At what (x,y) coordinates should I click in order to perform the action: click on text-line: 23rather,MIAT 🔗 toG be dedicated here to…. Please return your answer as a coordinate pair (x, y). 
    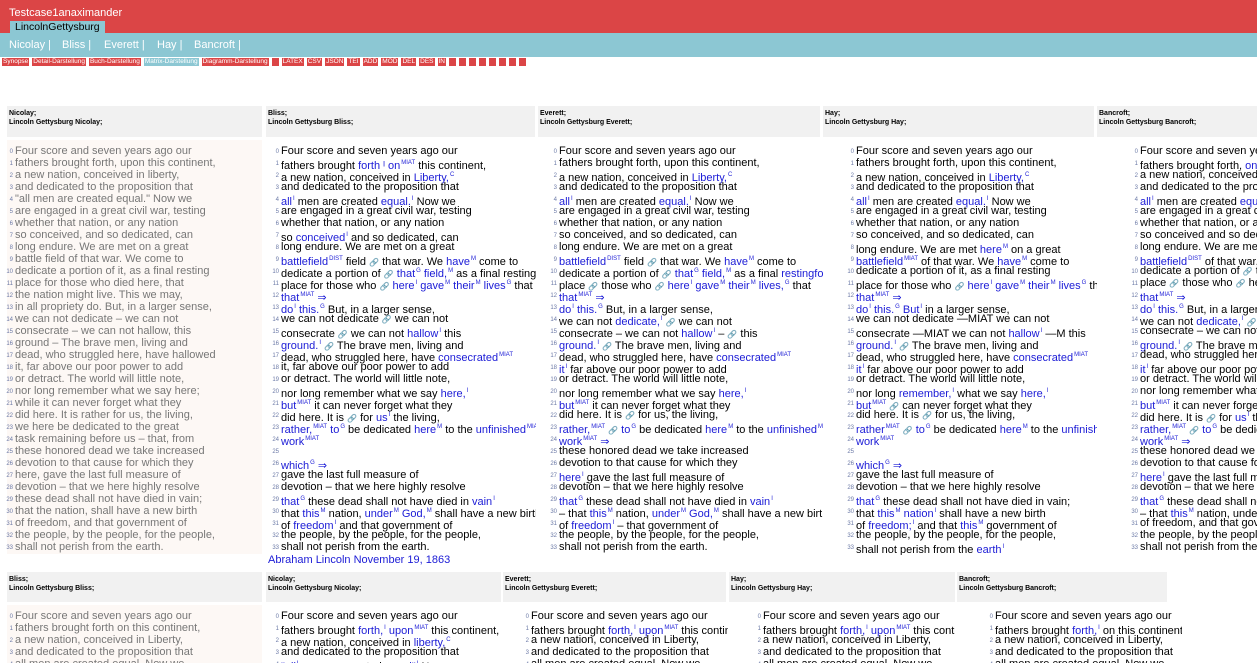
    Looking at the image, I should click on (1192, 428).